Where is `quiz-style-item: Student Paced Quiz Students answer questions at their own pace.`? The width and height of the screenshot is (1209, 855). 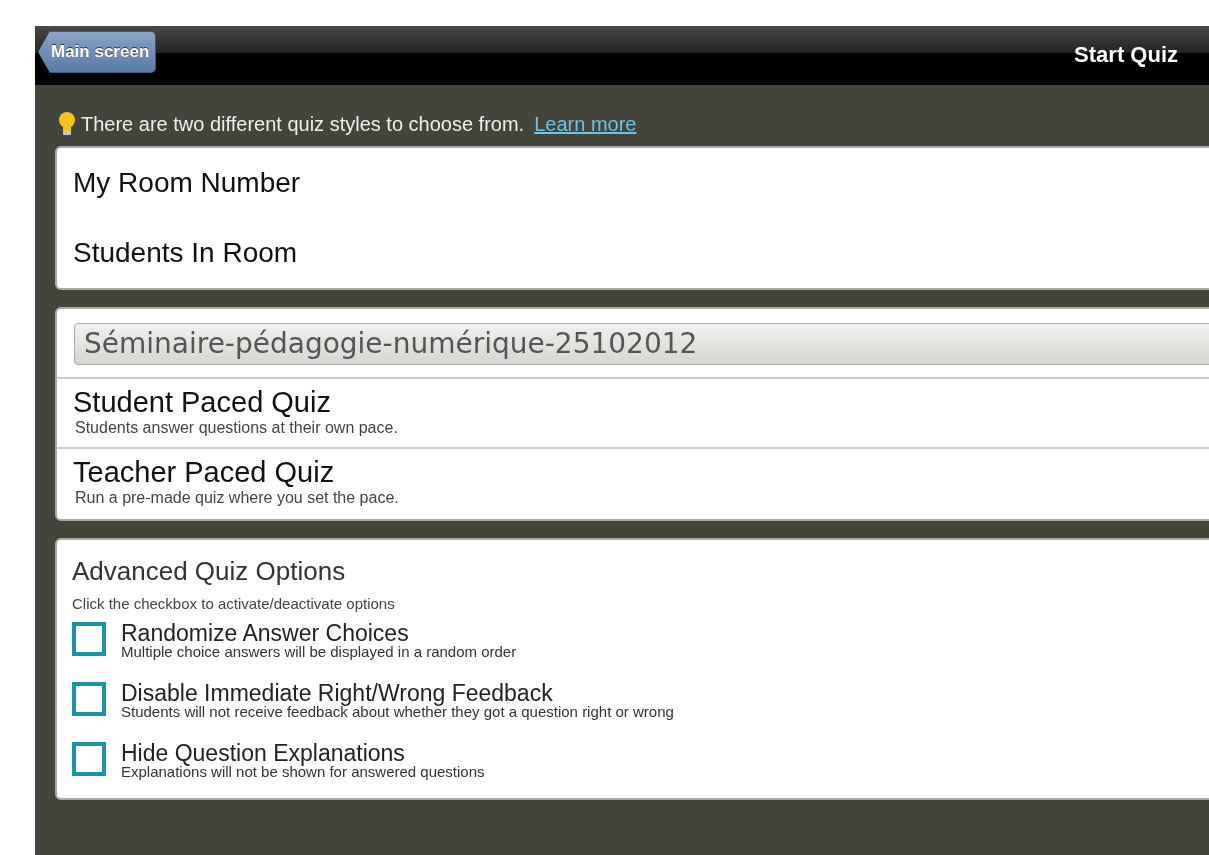 quiz-style-item: Student Paced Quiz Students answer questions at their own pace. is located at coordinates (633, 414).